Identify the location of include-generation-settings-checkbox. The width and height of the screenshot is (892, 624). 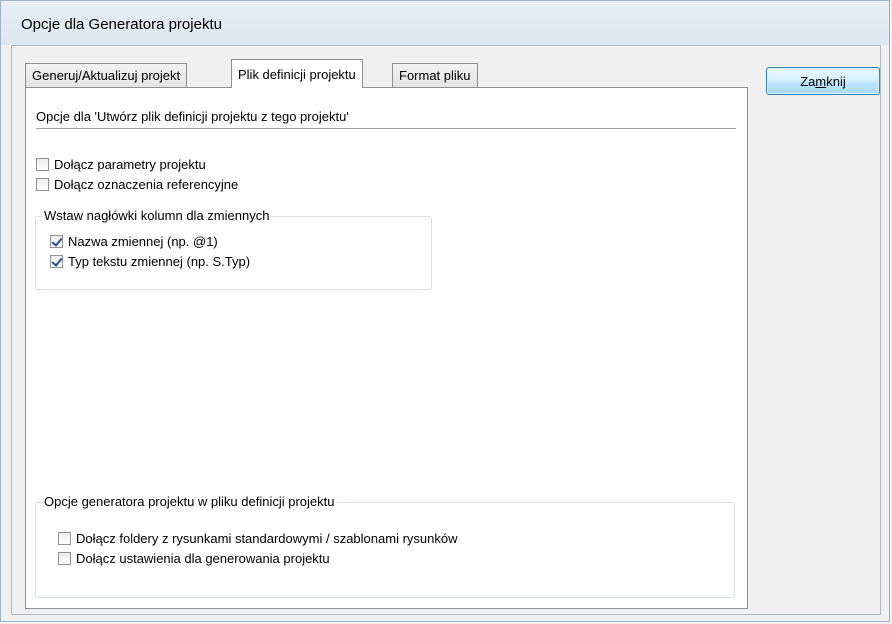
(64, 558).